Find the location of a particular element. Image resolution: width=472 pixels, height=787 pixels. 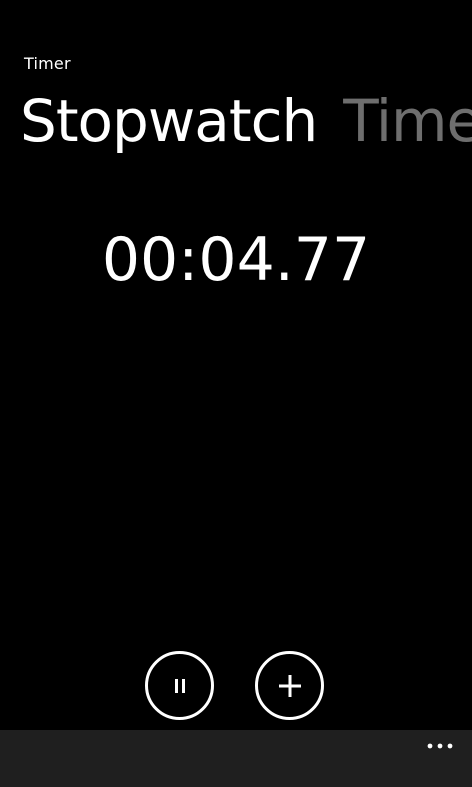

pivot-item-stopwatch: Stopwatch is located at coordinates (169, 121).